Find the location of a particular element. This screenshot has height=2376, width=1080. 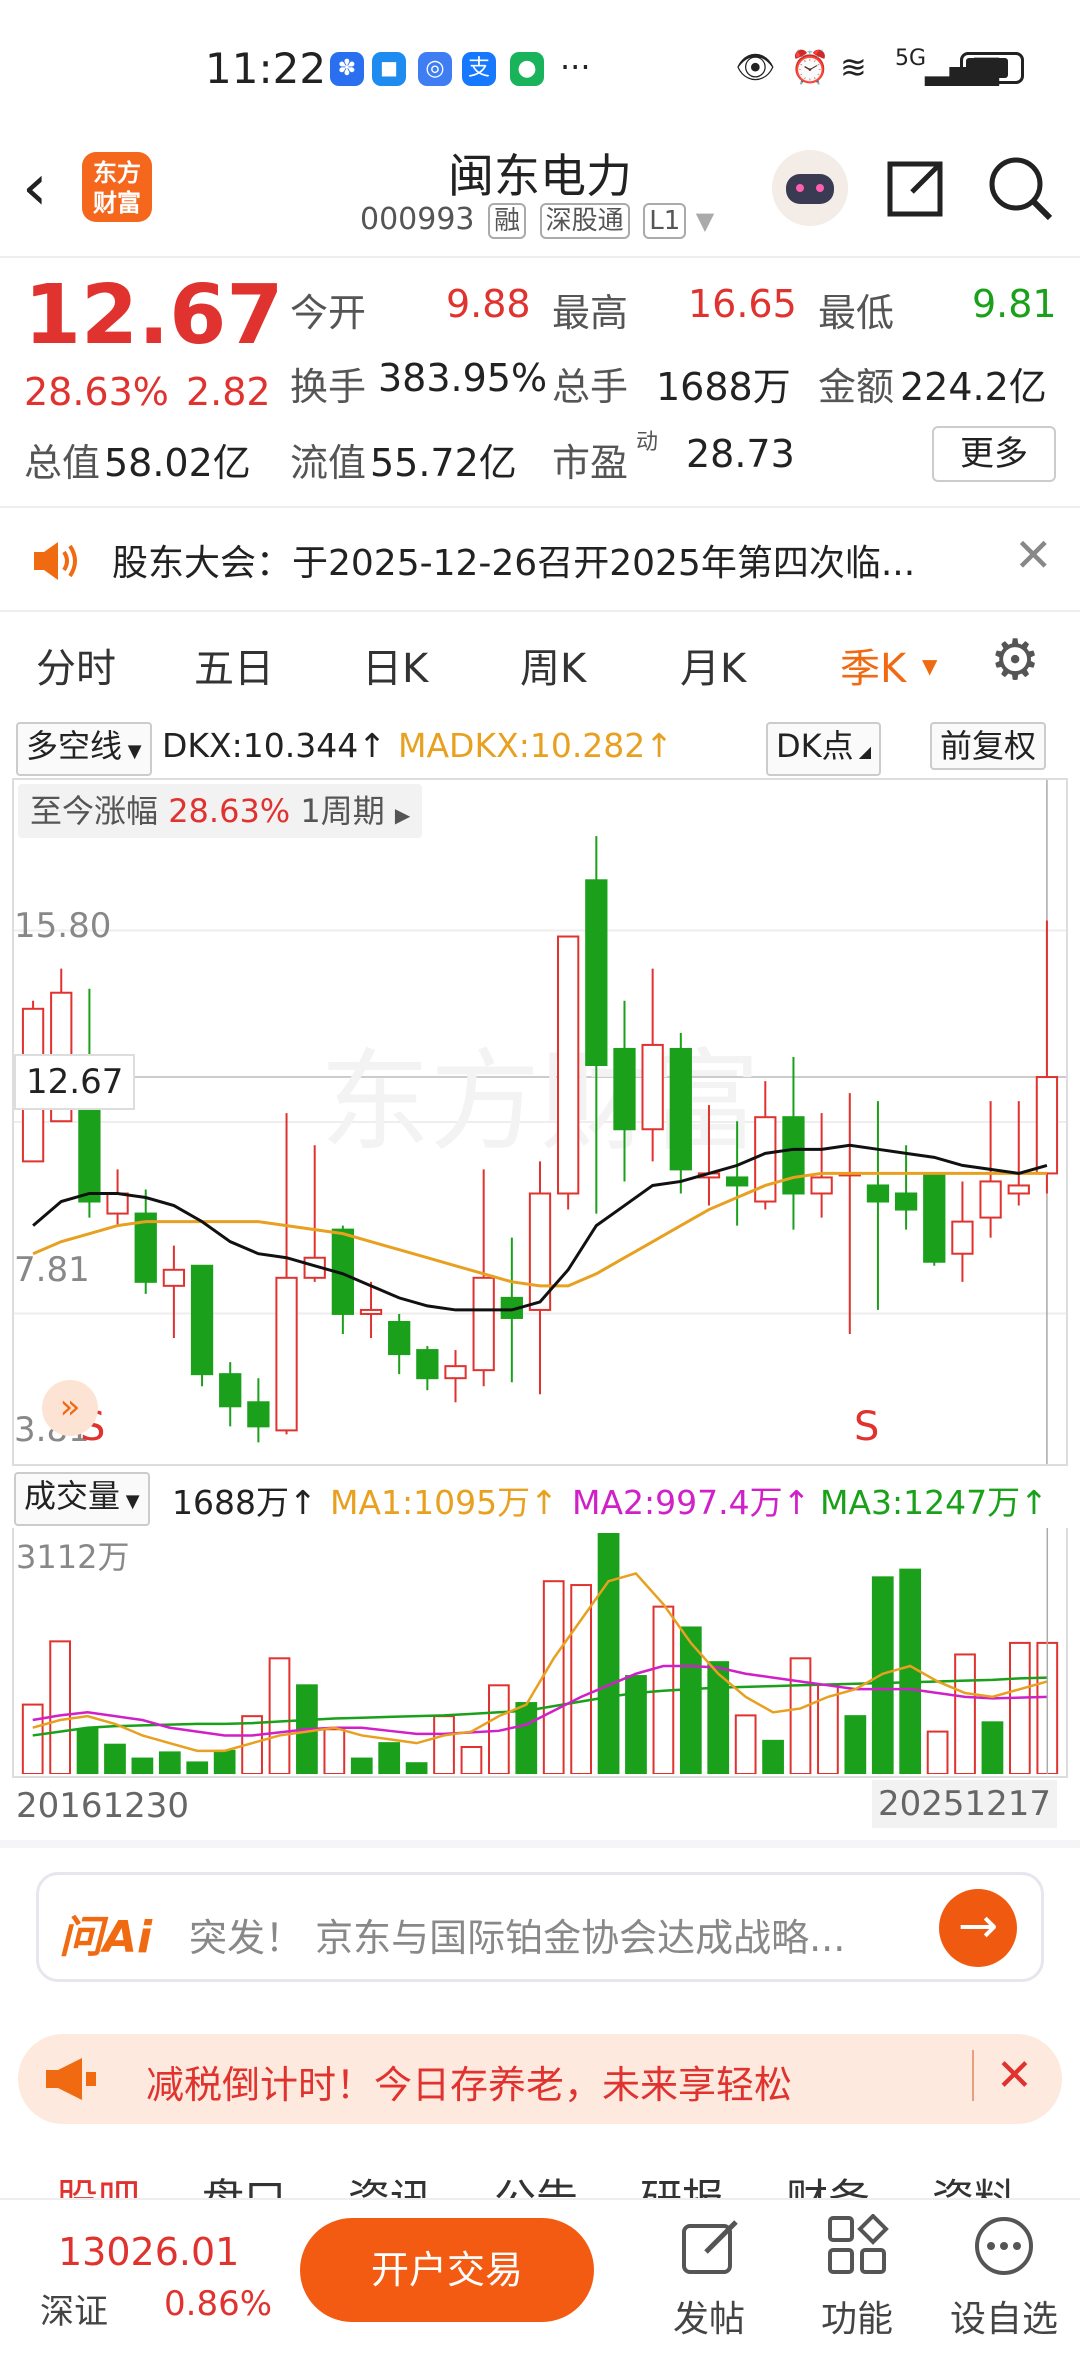

volume-chart: 3112万 is located at coordinates (540, 1653).